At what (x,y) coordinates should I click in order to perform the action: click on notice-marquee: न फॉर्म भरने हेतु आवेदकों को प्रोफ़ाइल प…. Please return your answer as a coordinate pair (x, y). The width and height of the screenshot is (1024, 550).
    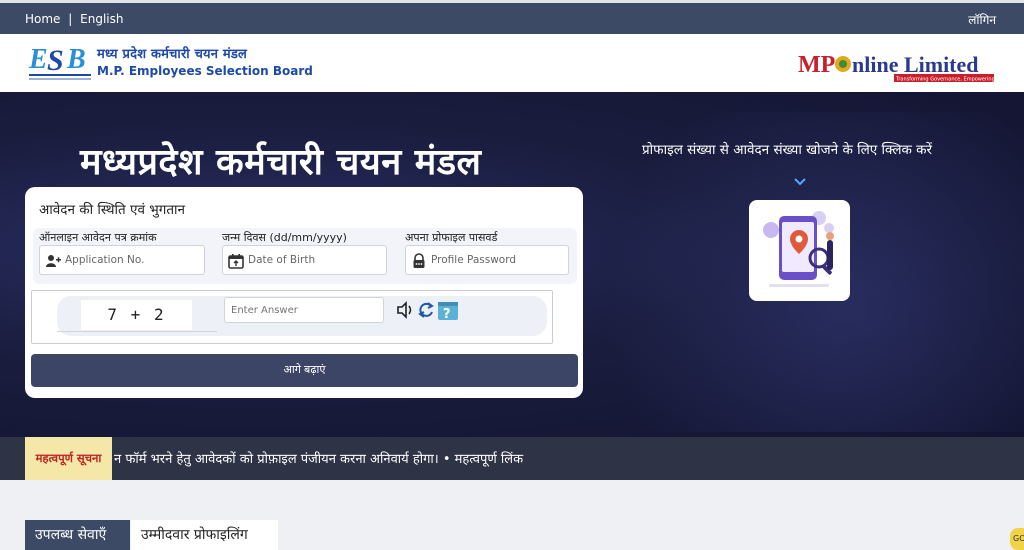
    Looking at the image, I should click on (318, 458).